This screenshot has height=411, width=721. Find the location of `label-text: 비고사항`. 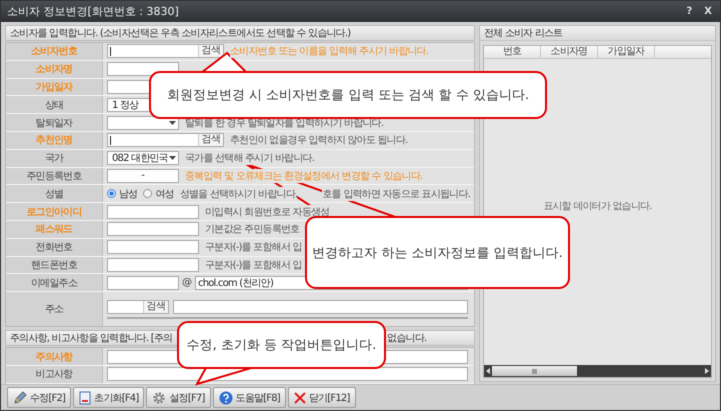

label-text: 비고사항 is located at coordinates (54, 375).